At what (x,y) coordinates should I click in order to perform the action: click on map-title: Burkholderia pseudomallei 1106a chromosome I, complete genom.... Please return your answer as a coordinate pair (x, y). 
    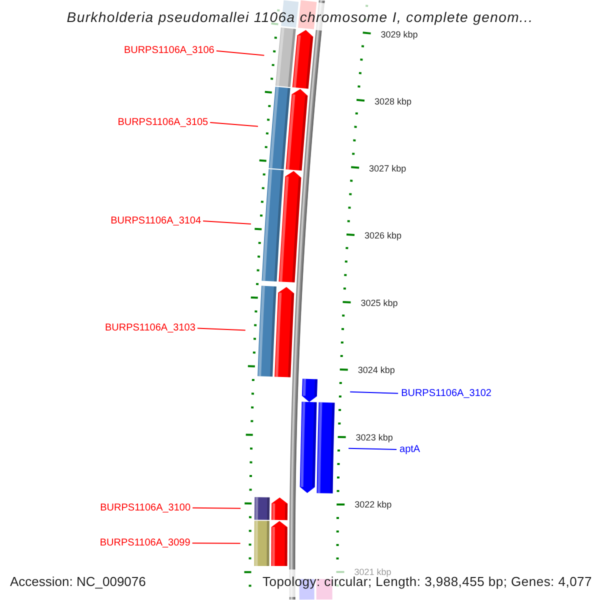
    Looking at the image, I should click on (300, 17).